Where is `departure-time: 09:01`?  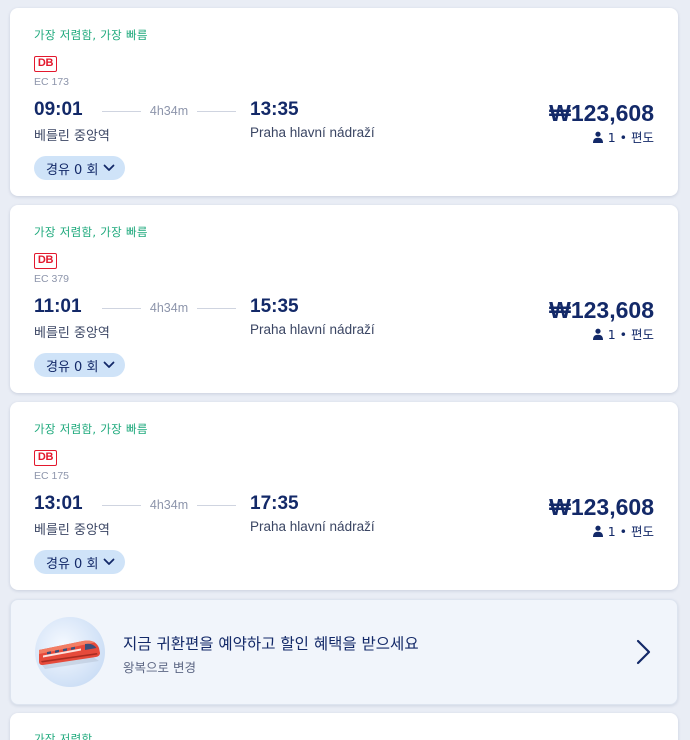
departure-time: 09:01 is located at coordinates (58, 109).